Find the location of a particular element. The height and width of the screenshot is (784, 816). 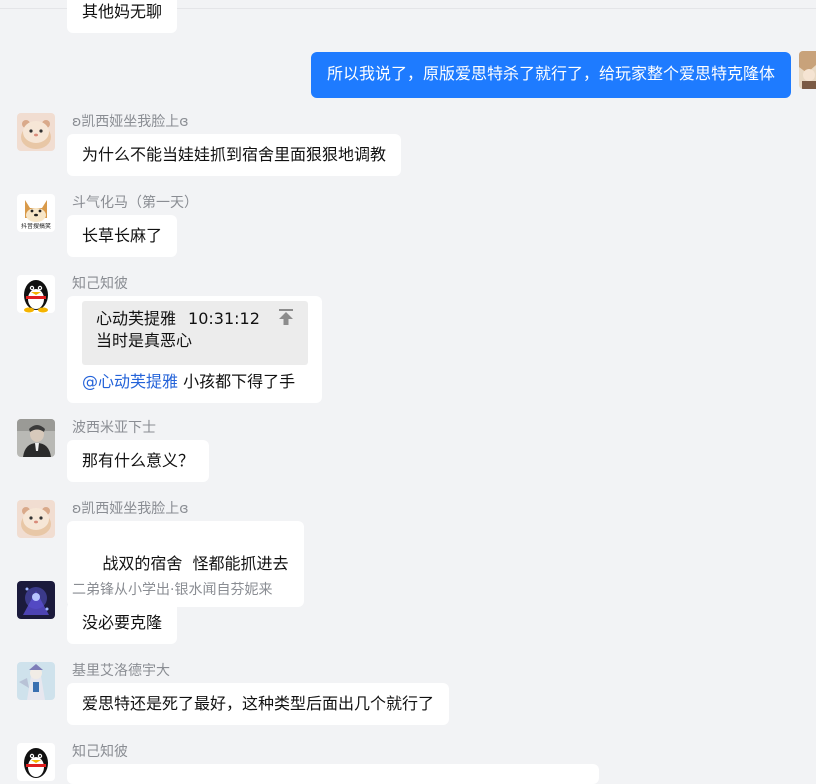

sender-name: 二弟锋从小学出·银水闻自芬妮来 is located at coordinates (172, 590).